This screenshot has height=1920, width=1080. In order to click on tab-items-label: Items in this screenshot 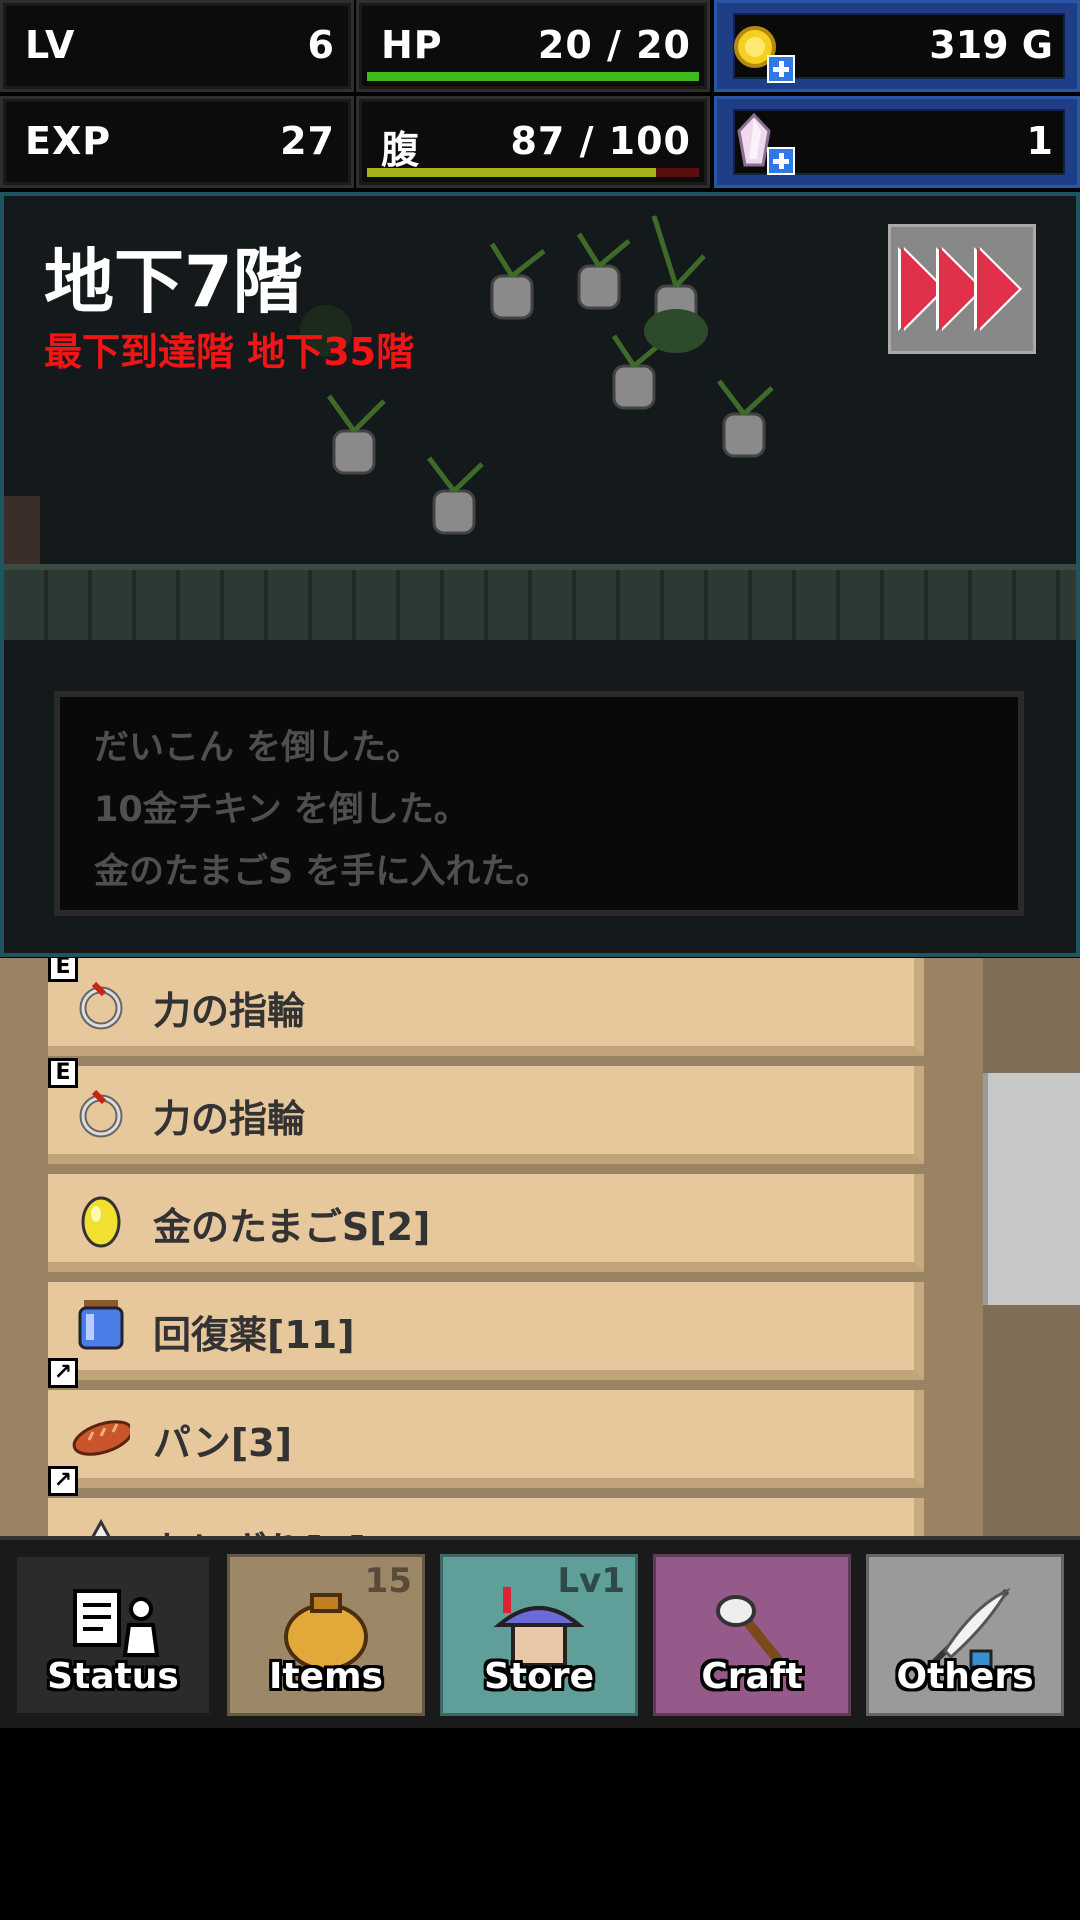, I will do `click(326, 1676)`.